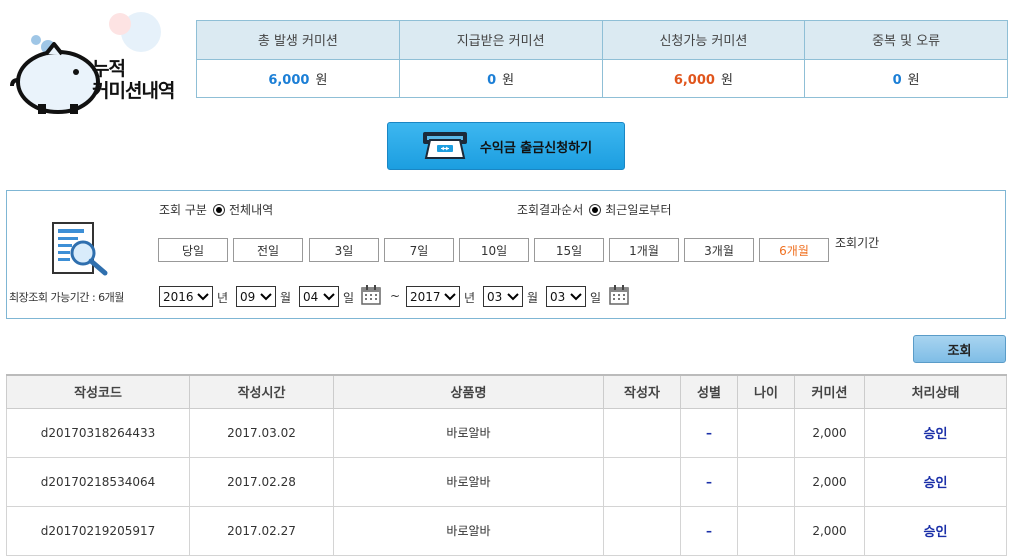 Image resolution: width=1013 pixels, height=559 pixels. What do you see at coordinates (500, 78) in the screenshot?
I see `summary-paid: 0원` at bounding box center [500, 78].